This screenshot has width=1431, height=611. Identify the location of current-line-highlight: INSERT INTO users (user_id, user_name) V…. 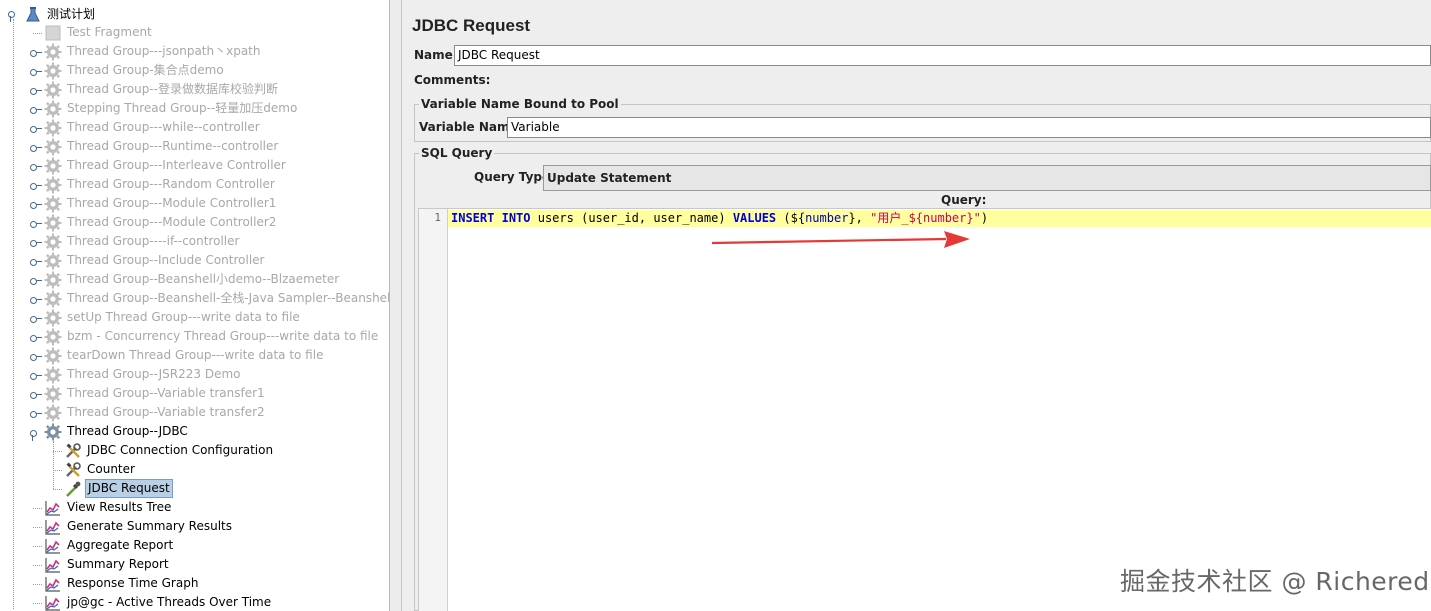
(939, 218).